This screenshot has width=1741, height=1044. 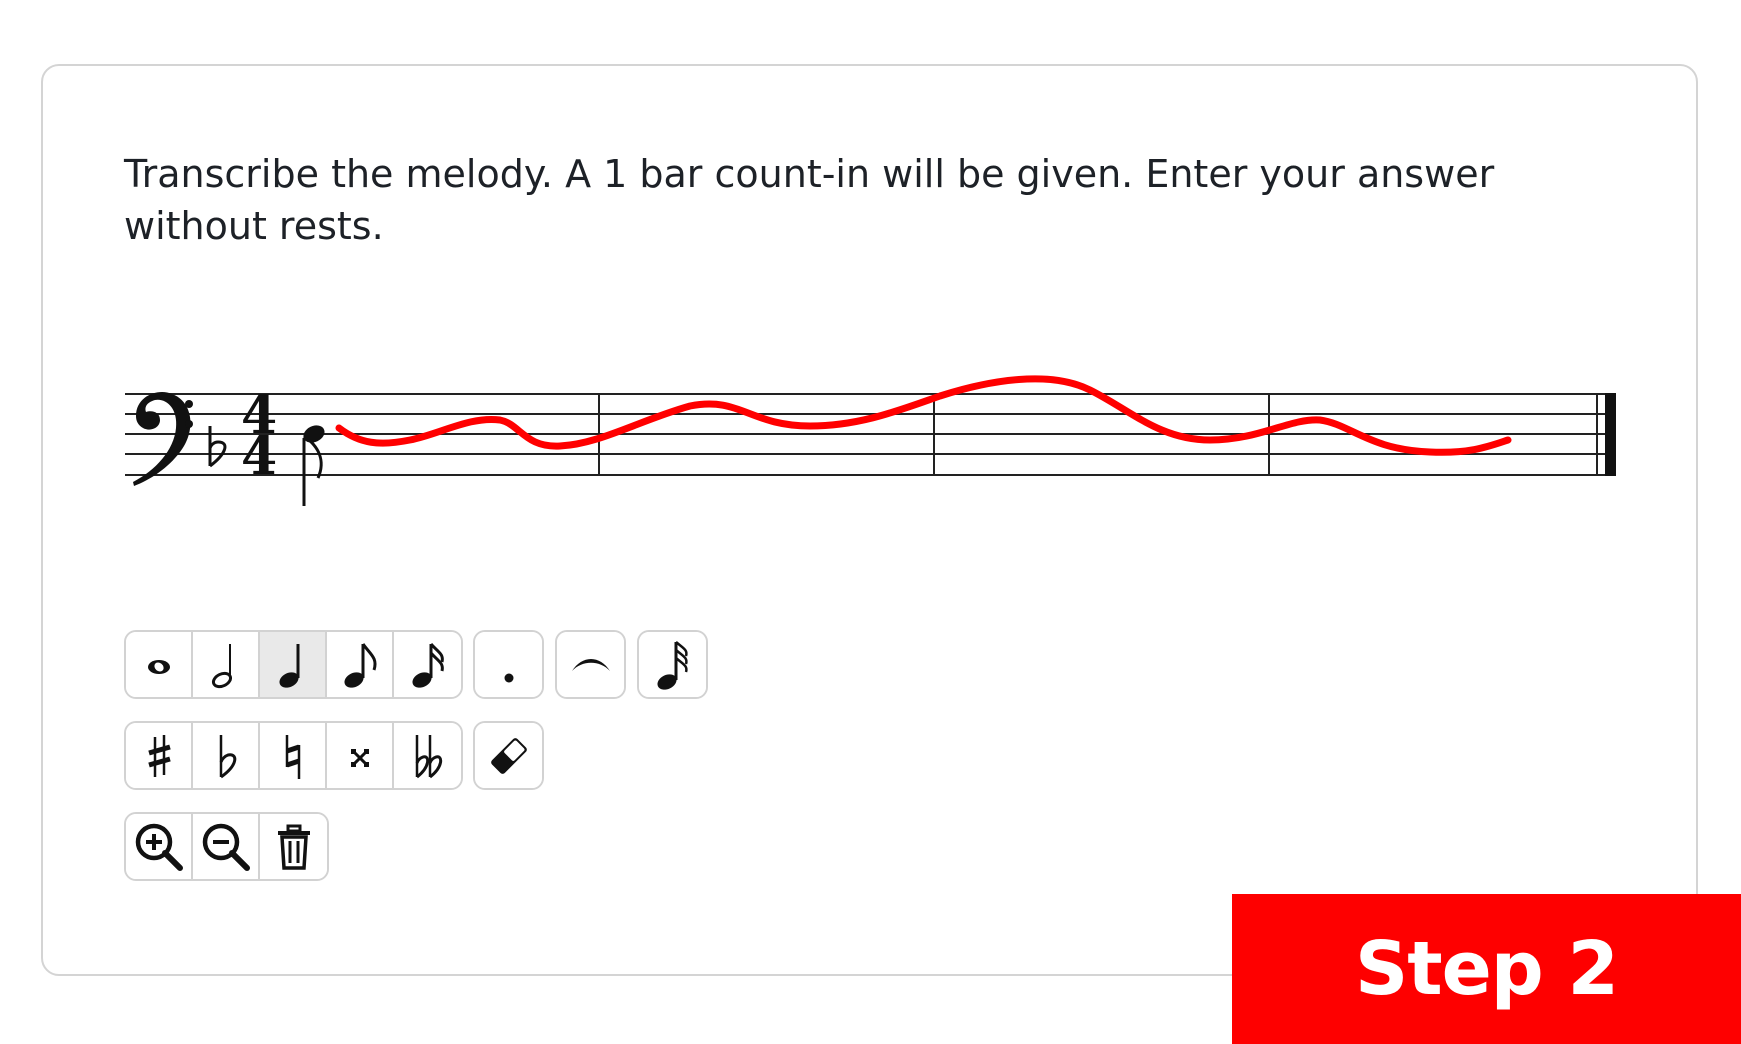 I want to click on thirty-second-note-icon, so click(x=672, y=665).